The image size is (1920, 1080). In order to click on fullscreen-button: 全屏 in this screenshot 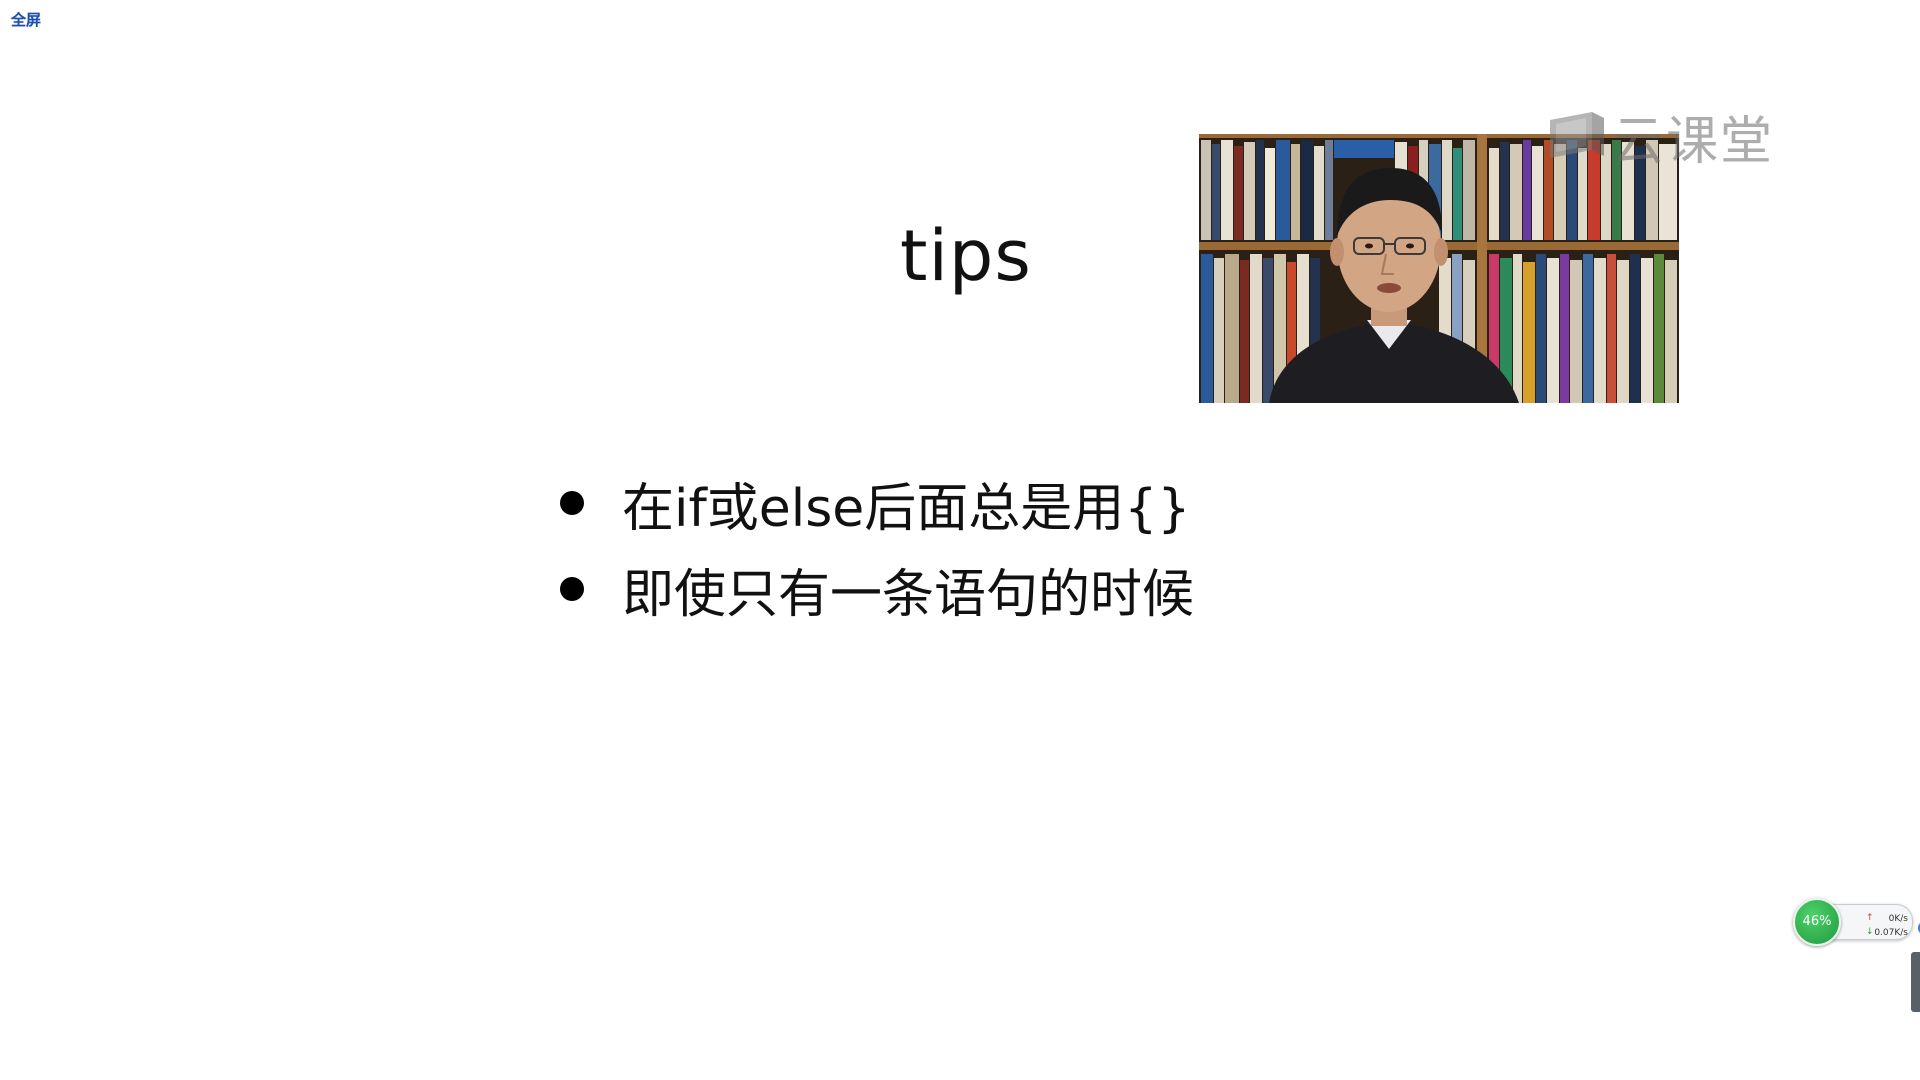, I will do `click(26, 20)`.